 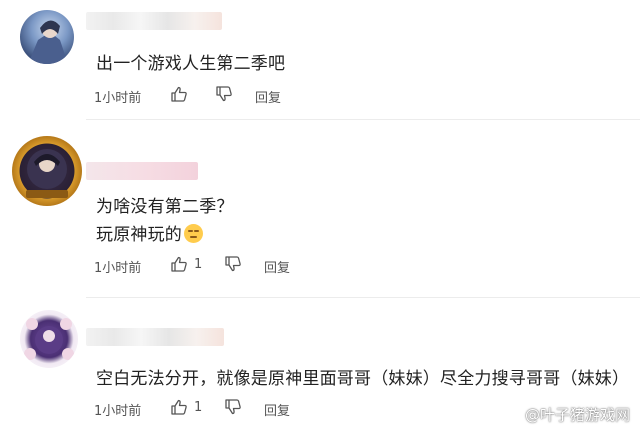 I want to click on comment-meta: 1小时前 回复, so click(x=204, y=96).